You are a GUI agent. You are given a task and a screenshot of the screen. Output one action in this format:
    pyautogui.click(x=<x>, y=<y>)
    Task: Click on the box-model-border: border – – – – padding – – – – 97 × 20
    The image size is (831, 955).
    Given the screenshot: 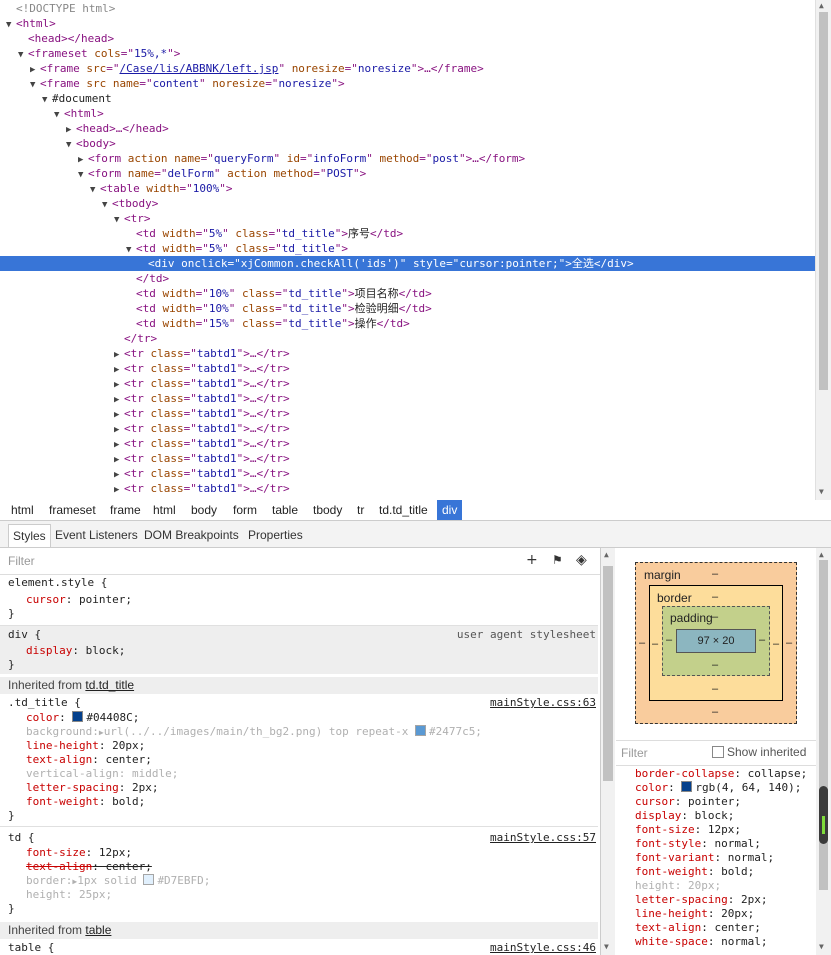 What is the action you would take?
    pyautogui.click(x=716, y=643)
    